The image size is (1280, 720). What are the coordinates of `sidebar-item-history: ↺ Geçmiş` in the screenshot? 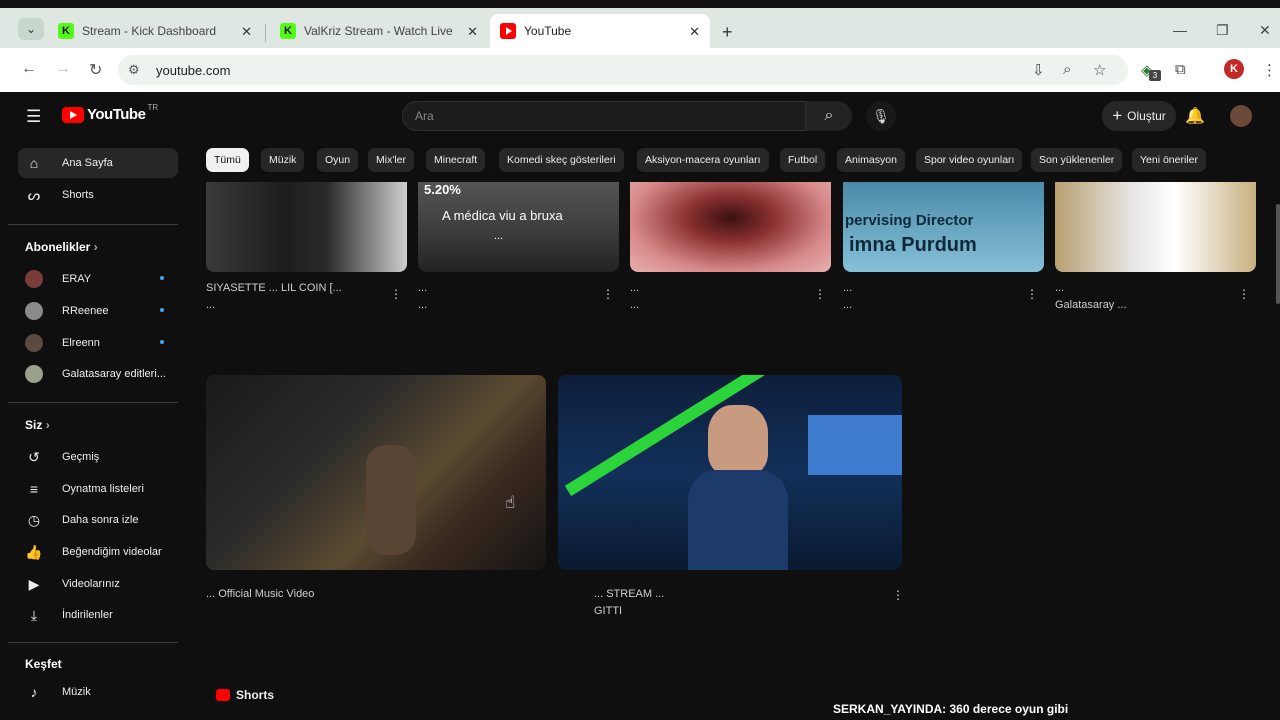 It's located at (98, 457).